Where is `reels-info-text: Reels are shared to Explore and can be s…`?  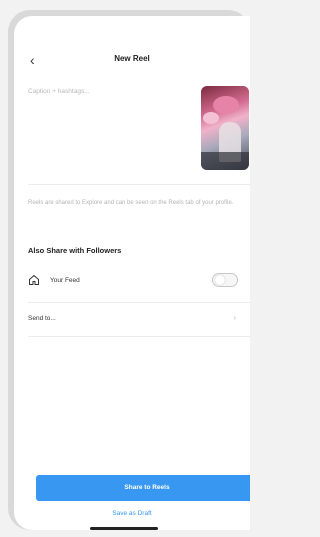 reels-info-text: Reels are shared to Explore and can be s… is located at coordinates (131, 203).